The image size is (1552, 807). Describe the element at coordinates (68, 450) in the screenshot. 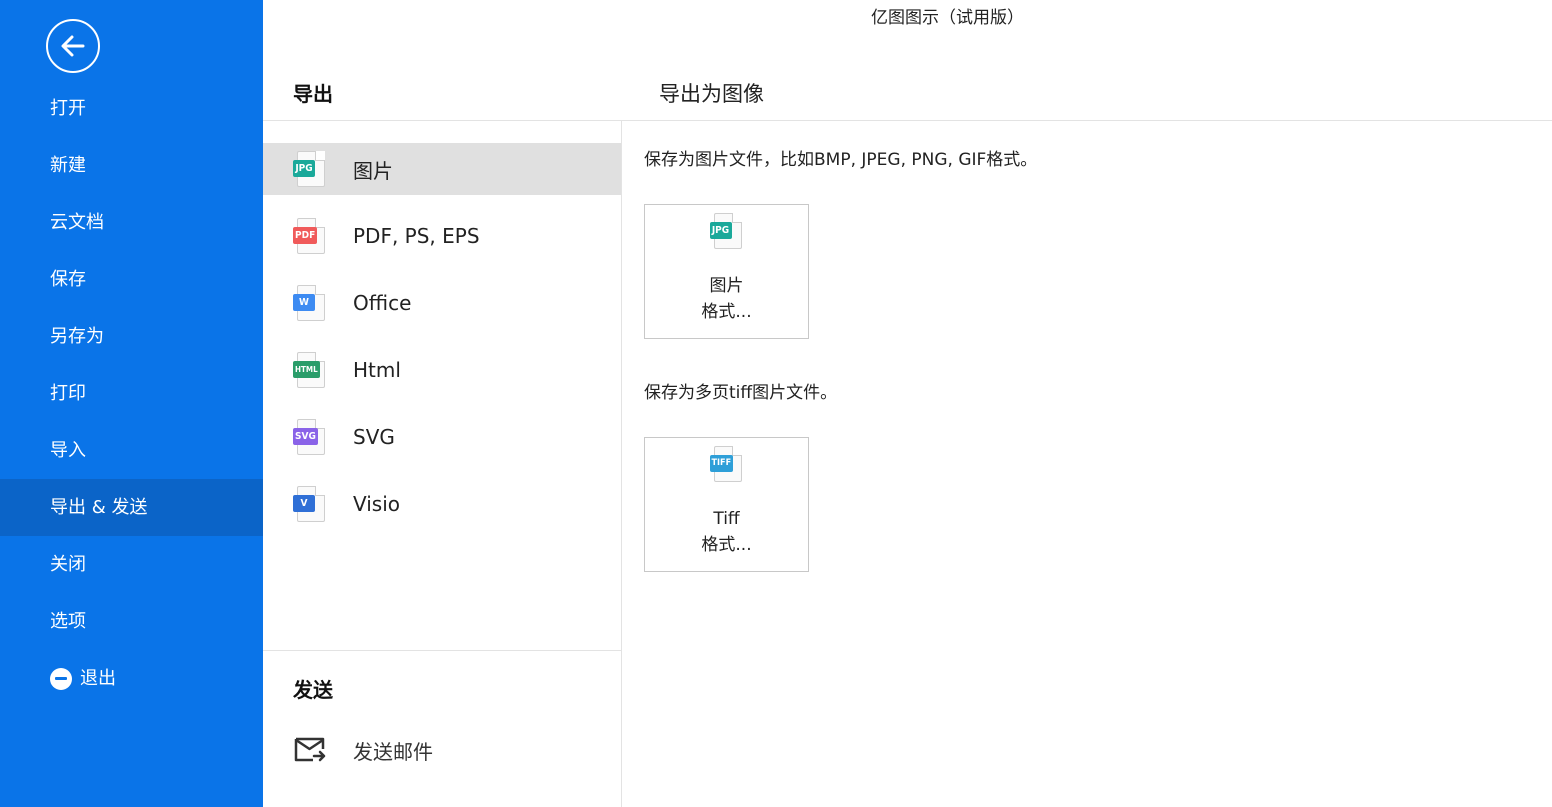

I see `sidebar-item-label: 导入` at that location.